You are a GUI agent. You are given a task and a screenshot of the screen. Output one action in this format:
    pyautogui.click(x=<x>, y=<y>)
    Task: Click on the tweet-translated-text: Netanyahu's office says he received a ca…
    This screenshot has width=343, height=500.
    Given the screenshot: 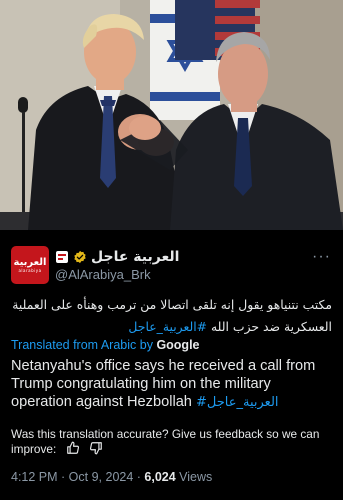 What is the action you would take?
    pyautogui.click(x=173, y=384)
    